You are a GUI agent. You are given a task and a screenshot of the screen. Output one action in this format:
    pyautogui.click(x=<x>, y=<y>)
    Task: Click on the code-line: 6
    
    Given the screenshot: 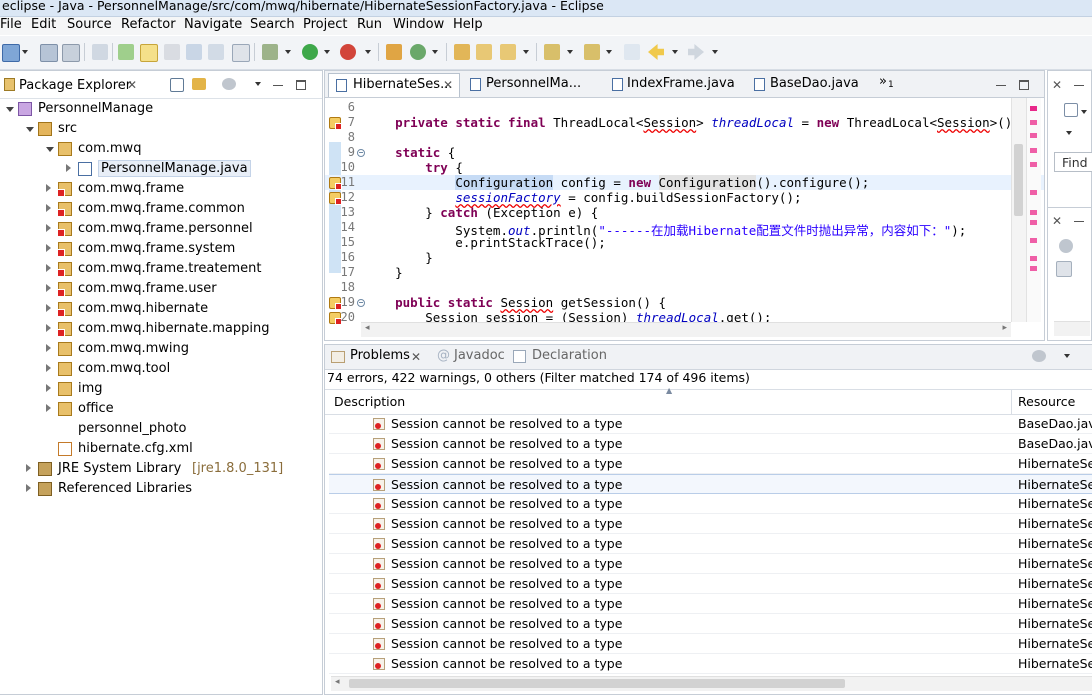 What is the action you would take?
    pyautogui.click(x=684, y=107)
    